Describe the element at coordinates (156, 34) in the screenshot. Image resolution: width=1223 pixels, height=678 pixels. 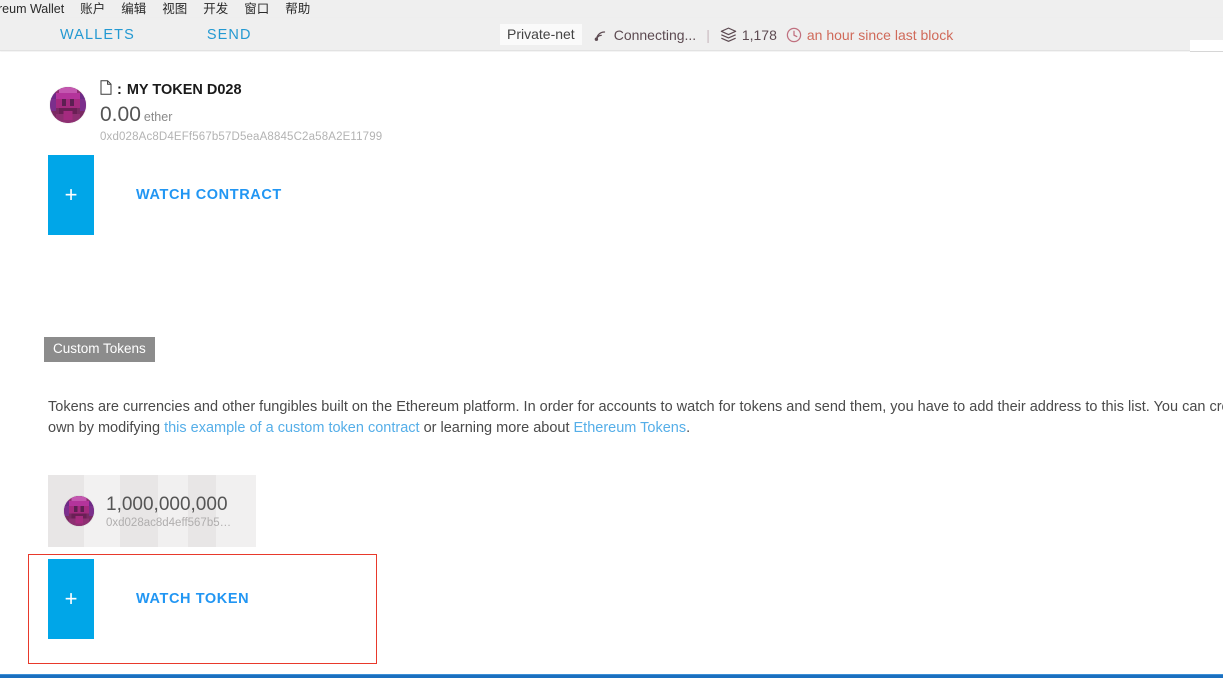
I see `nav-links: WALLETS SEND` at that location.